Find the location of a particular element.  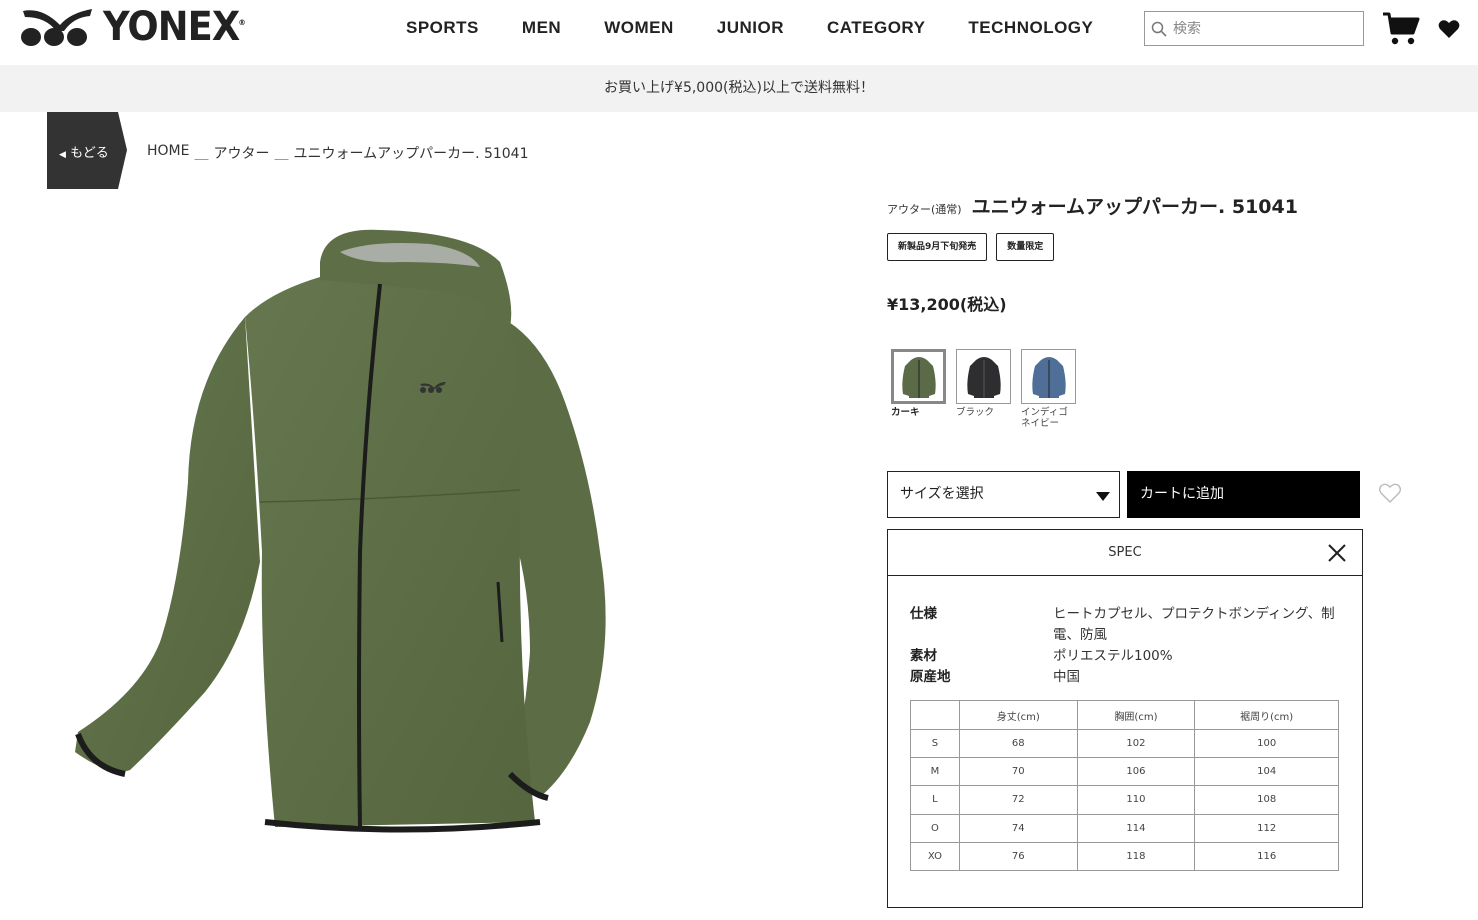

jacket-thumbnail-black is located at coordinates (983, 377).